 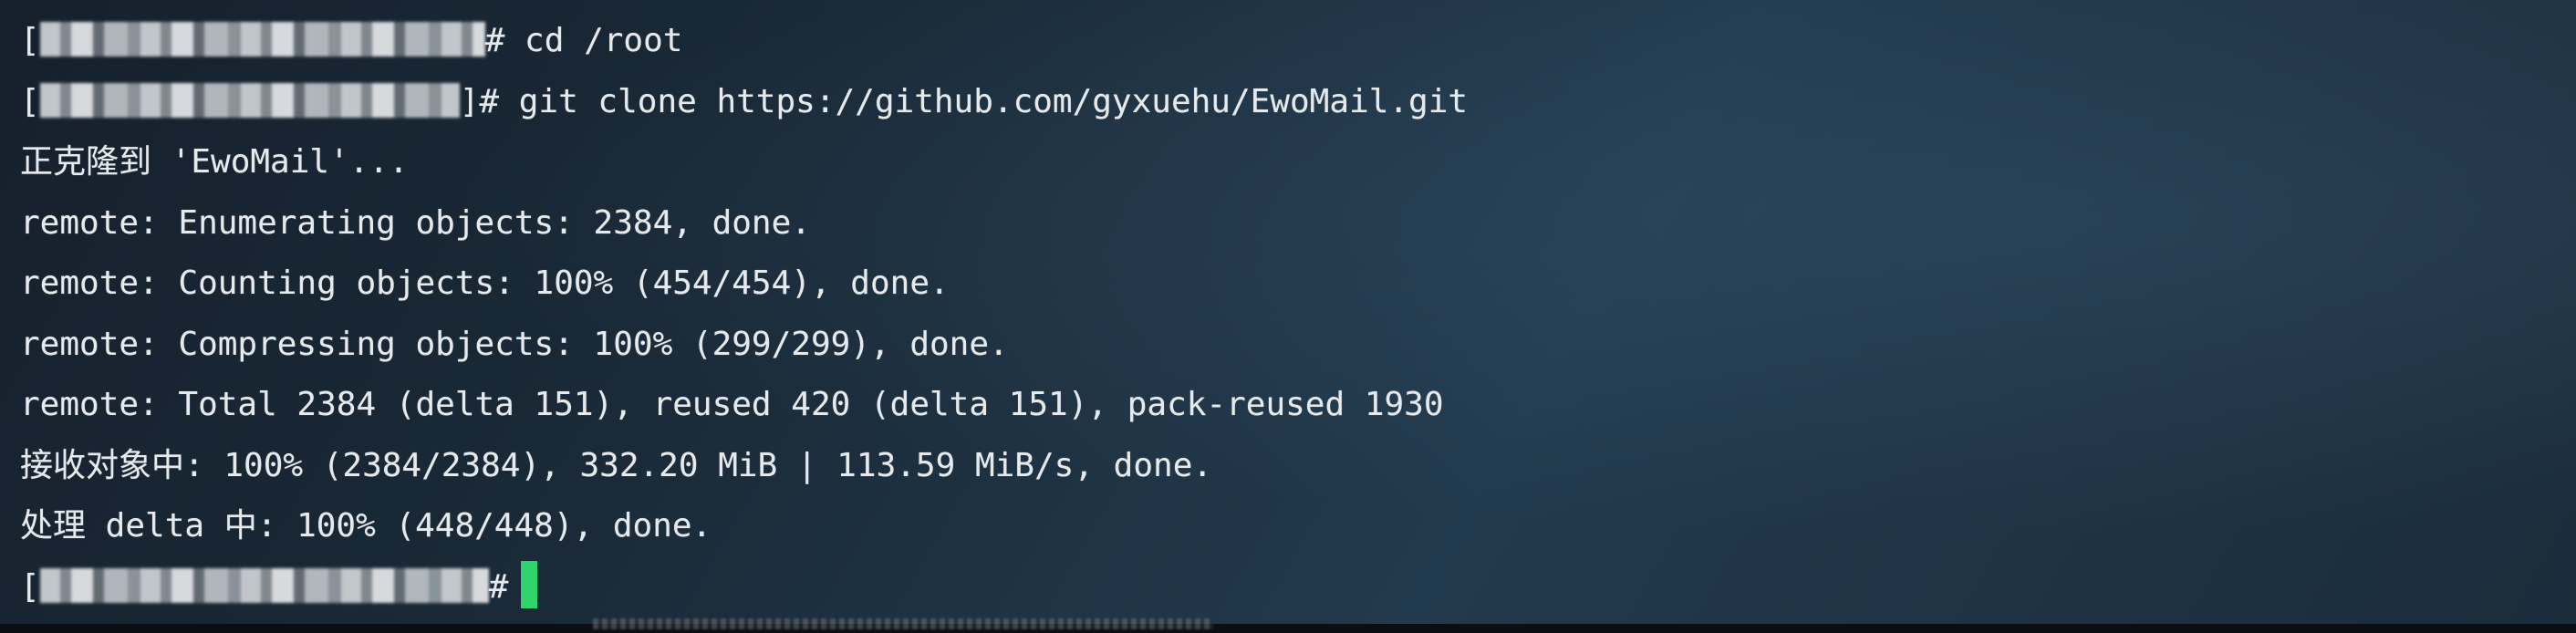 I want to click on output-line-enumerating: remote: Enumerating objects: 2384, done., so click(x=415, y=222).